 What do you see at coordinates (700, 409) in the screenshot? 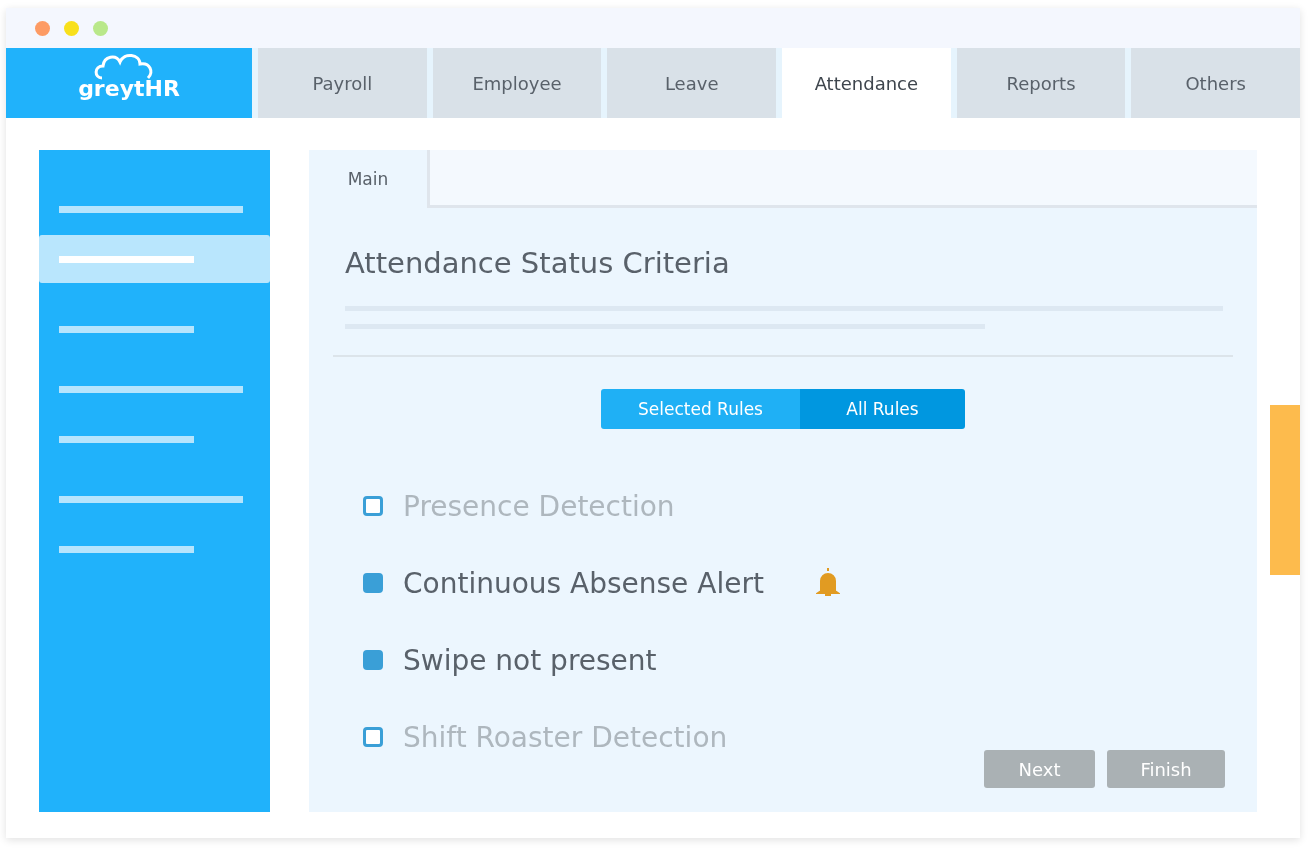
I see `toggle-option: Selected Rules` at bounding box center [700, 409].